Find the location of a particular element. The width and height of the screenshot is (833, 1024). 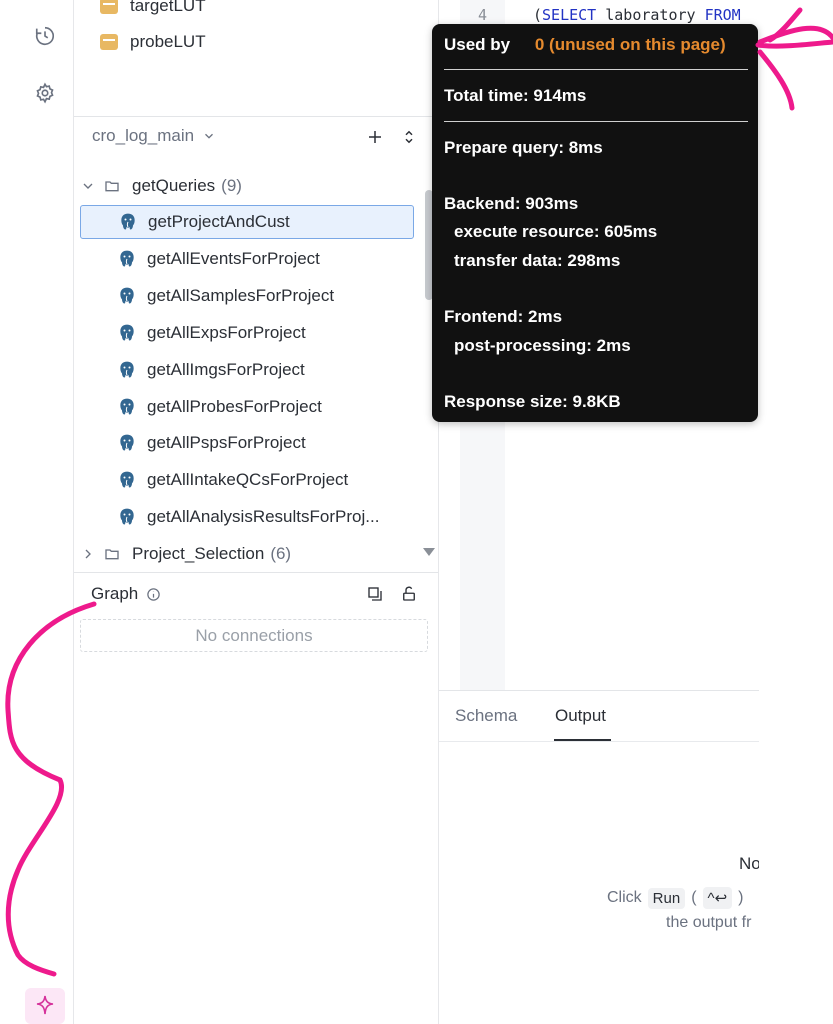

lut-item-probe: probeLUT is located at coordinates (153, 42).